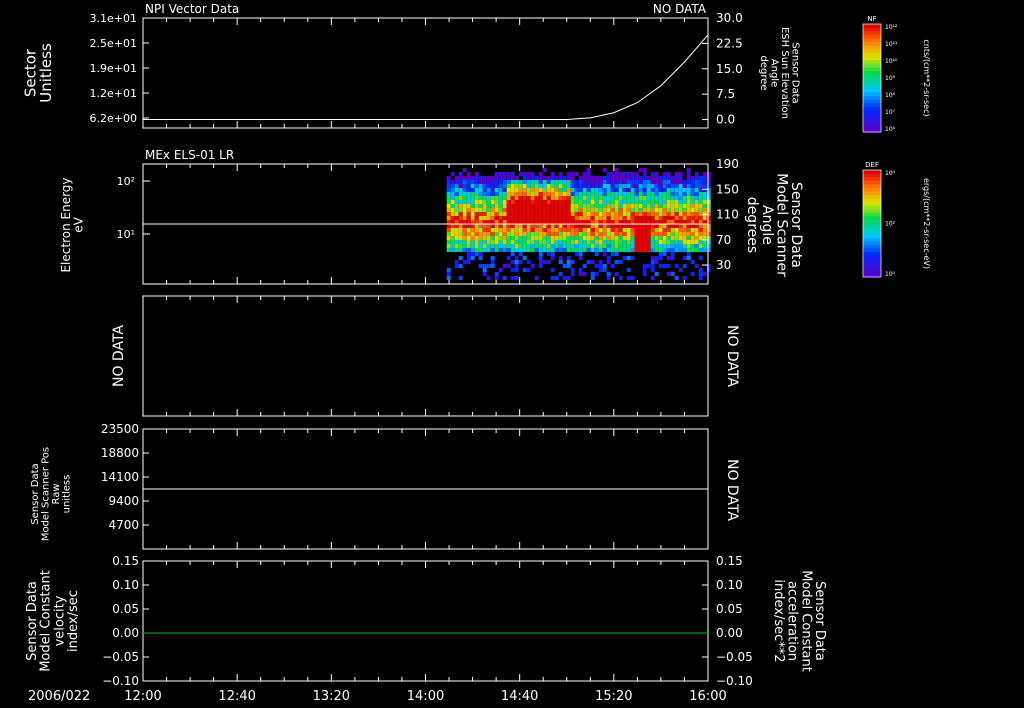 This screenshot has height=708, width=1024. I want to click on date-label: 2006/022, so click(59, 696).